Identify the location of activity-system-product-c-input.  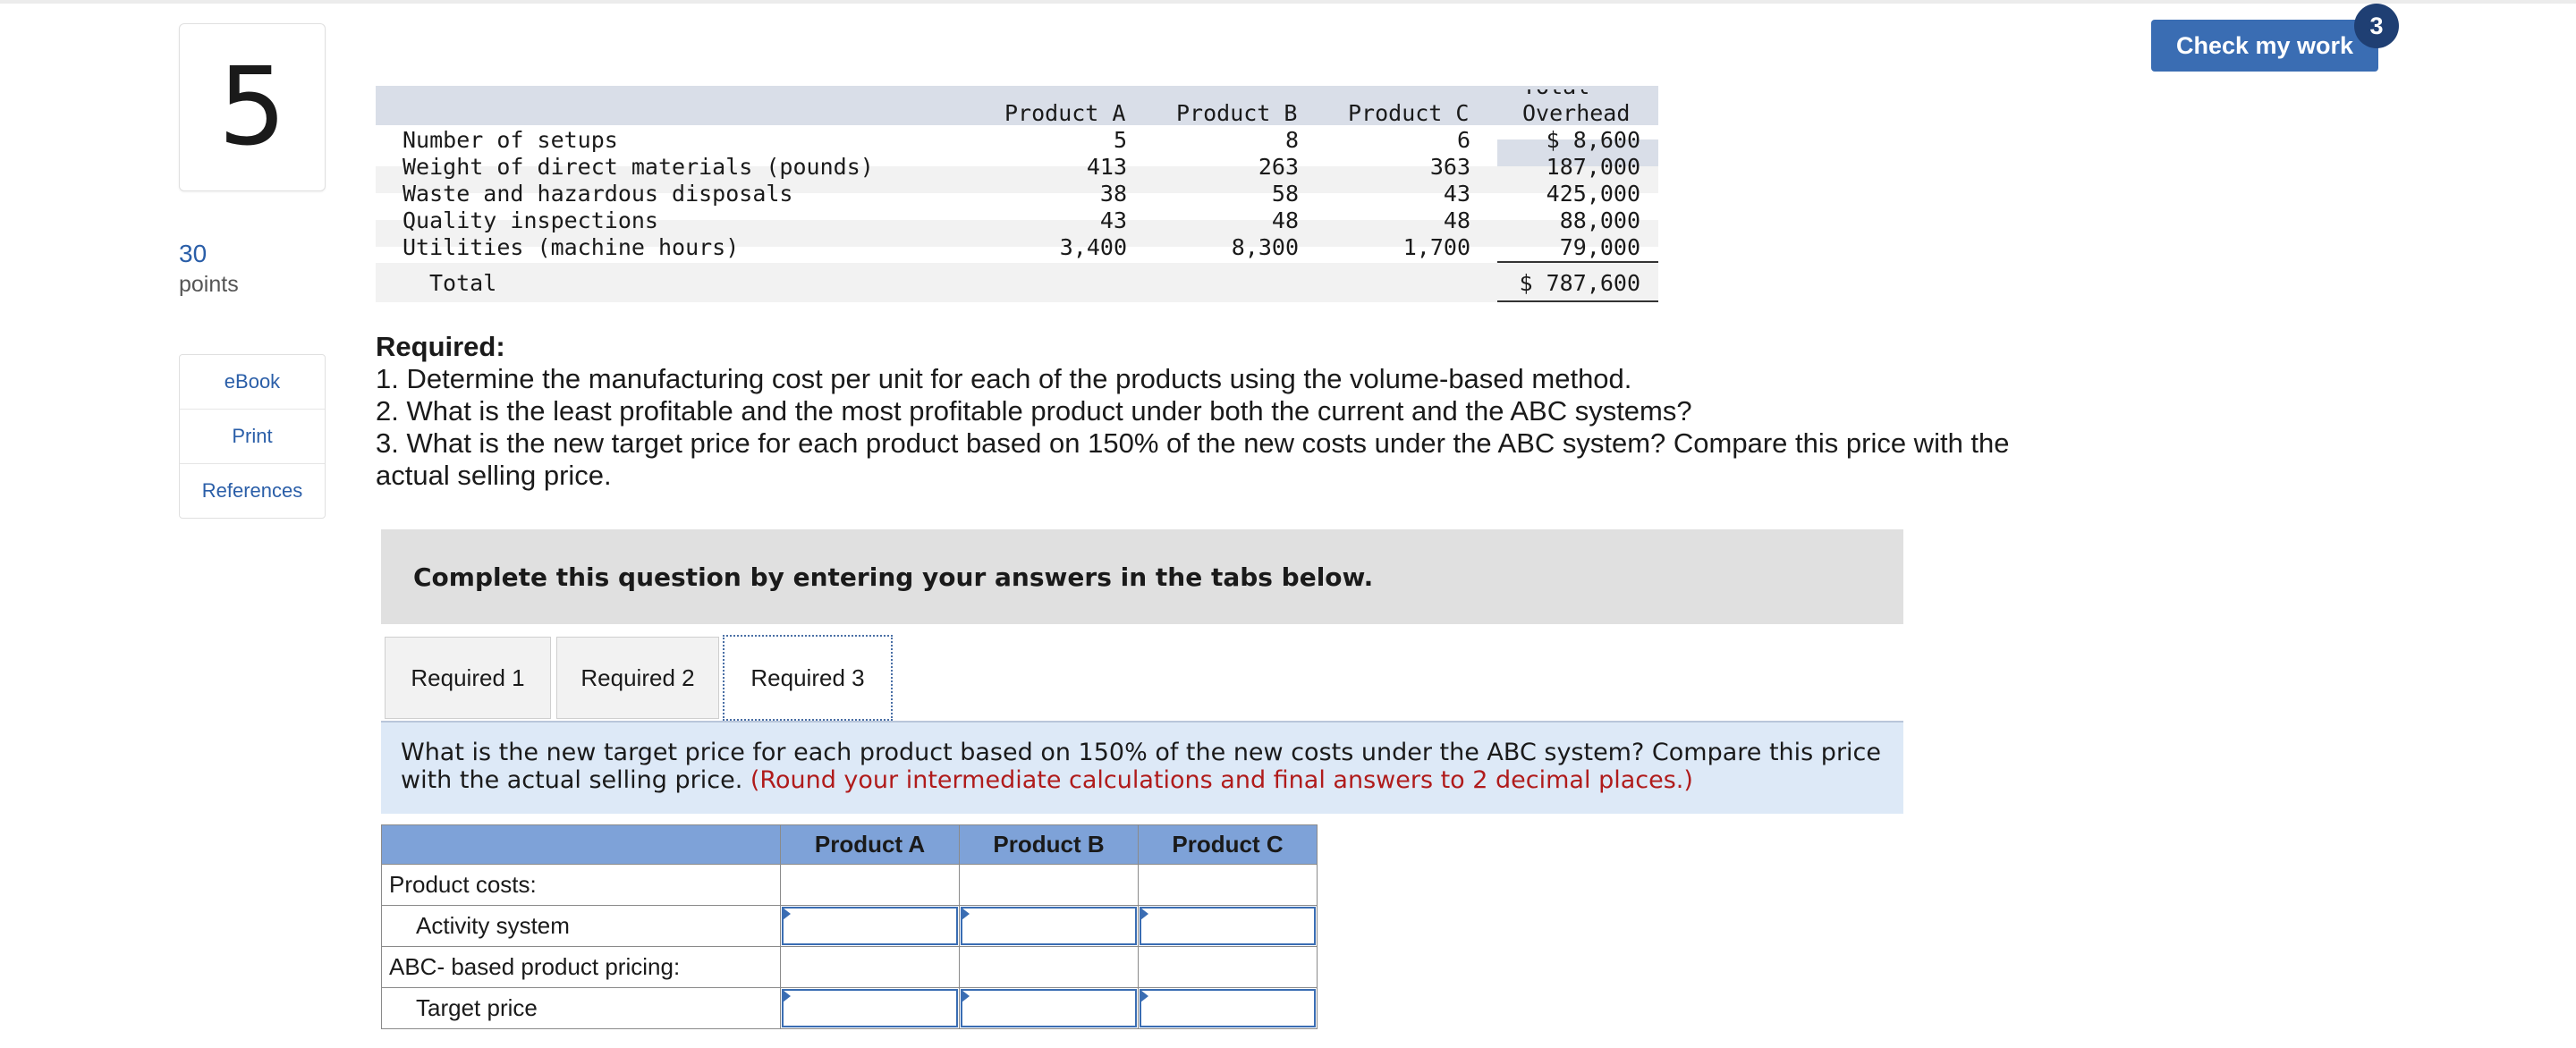
(1228, 926).